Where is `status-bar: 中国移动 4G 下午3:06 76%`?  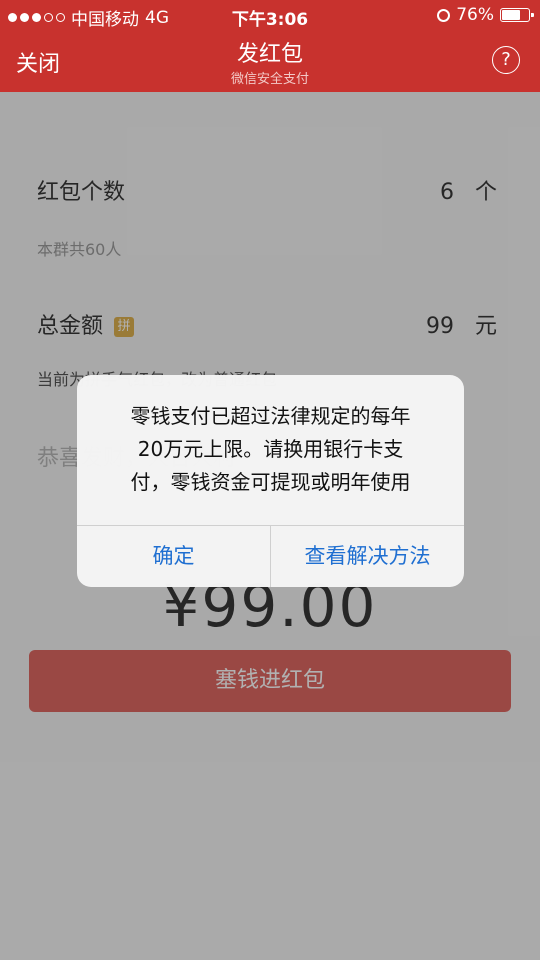 status-bar: 中国移动 4G 下午3:06 76% is located at coordinates (270, 15).